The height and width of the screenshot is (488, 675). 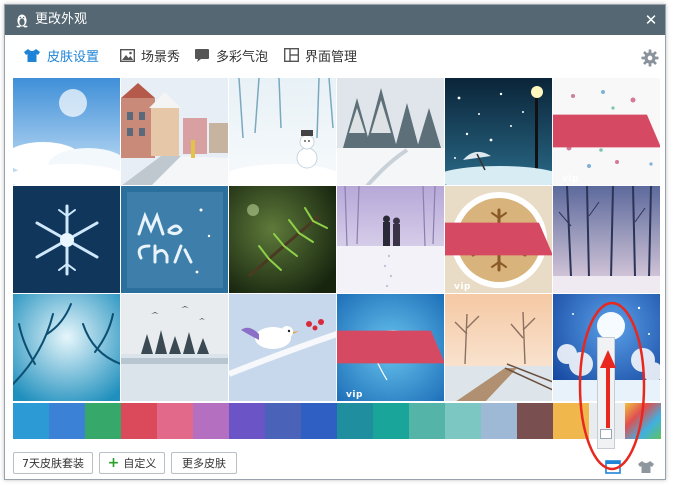 I want to click on boardwalk-image, so click(x=498, y=347).